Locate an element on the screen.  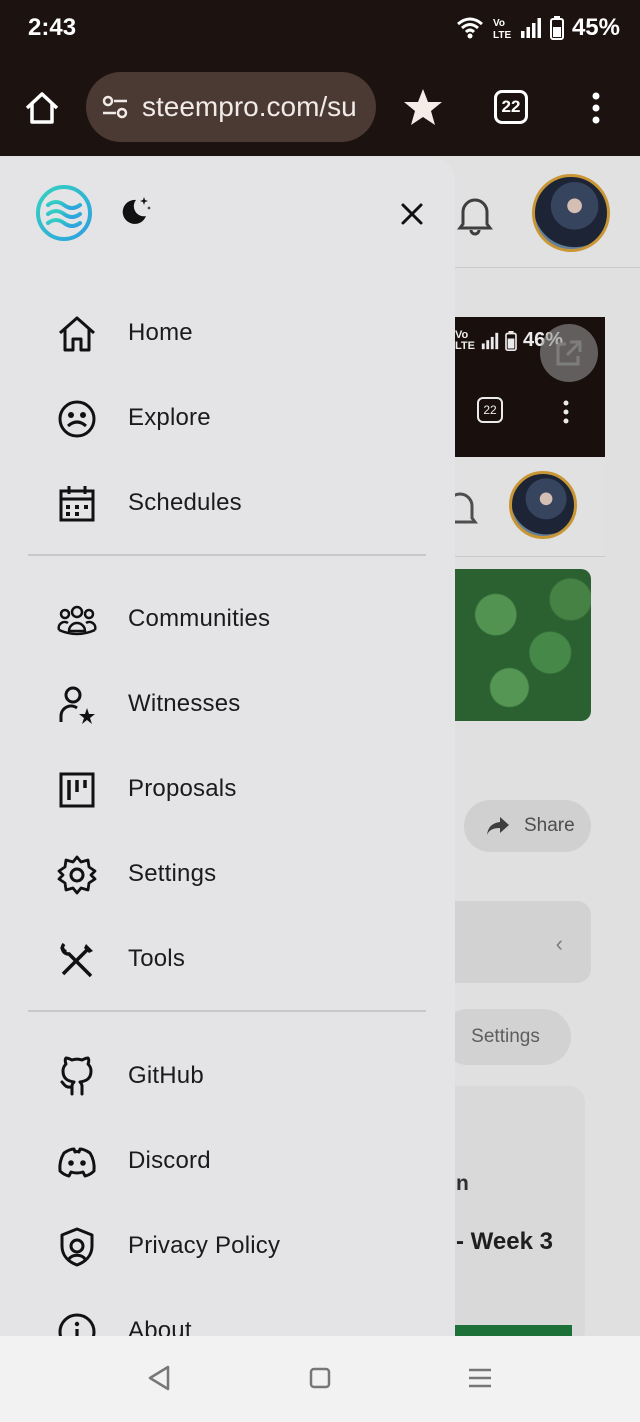
drawer-item-label: Witnesses is located at coordinates (184, 703).